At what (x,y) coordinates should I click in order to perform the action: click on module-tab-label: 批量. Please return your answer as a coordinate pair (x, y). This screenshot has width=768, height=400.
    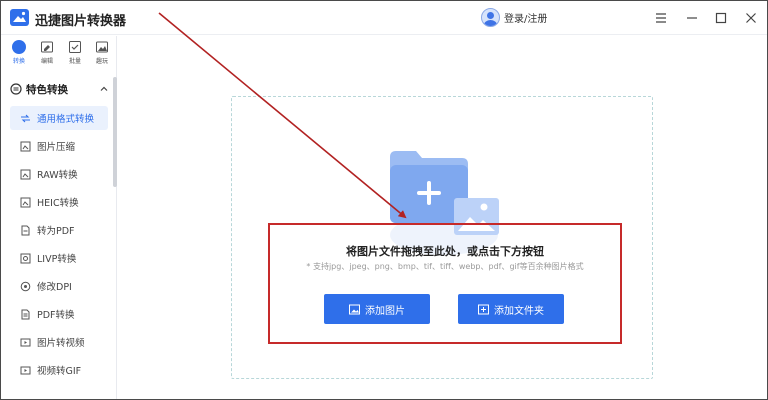
    Looking at the image, I should click on (74, 61).